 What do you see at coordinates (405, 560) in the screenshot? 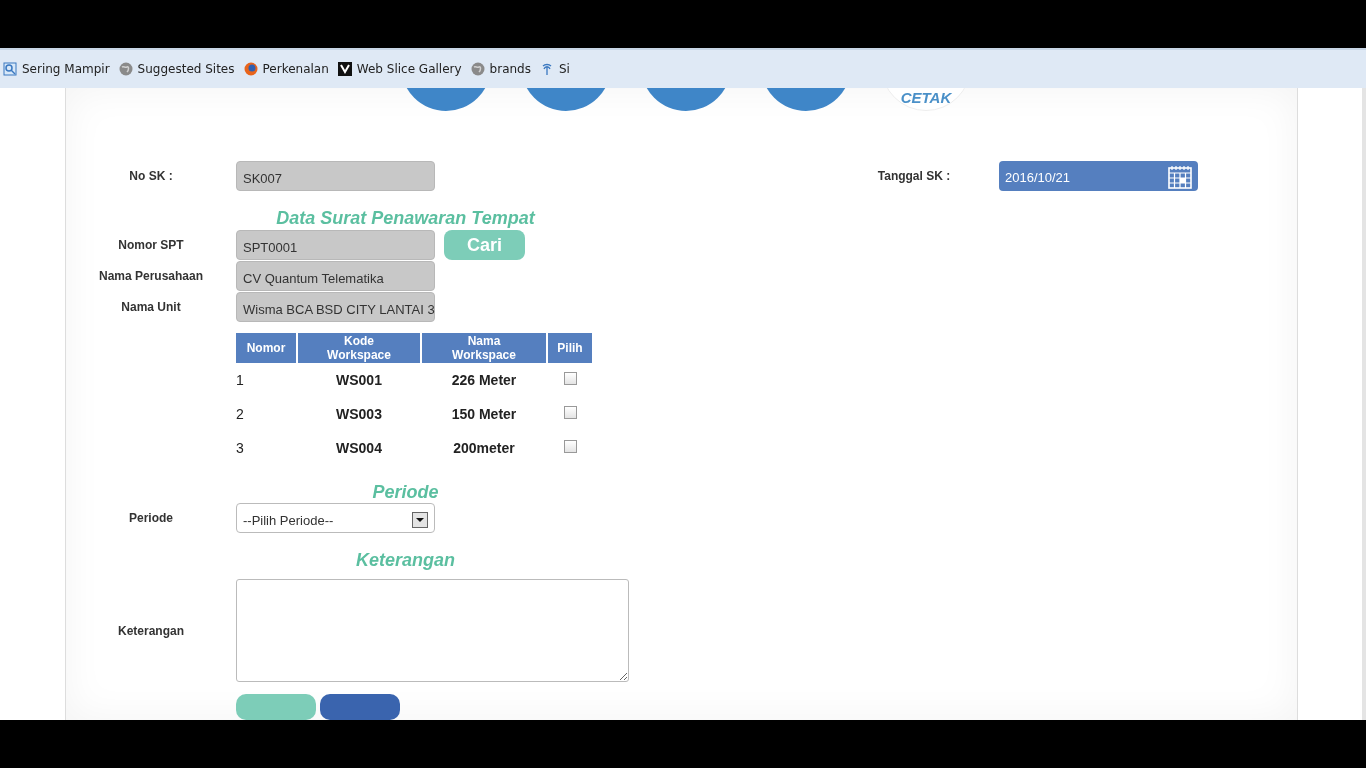
I see `section-heading: Keterangan` at bounding box center [405, 560].